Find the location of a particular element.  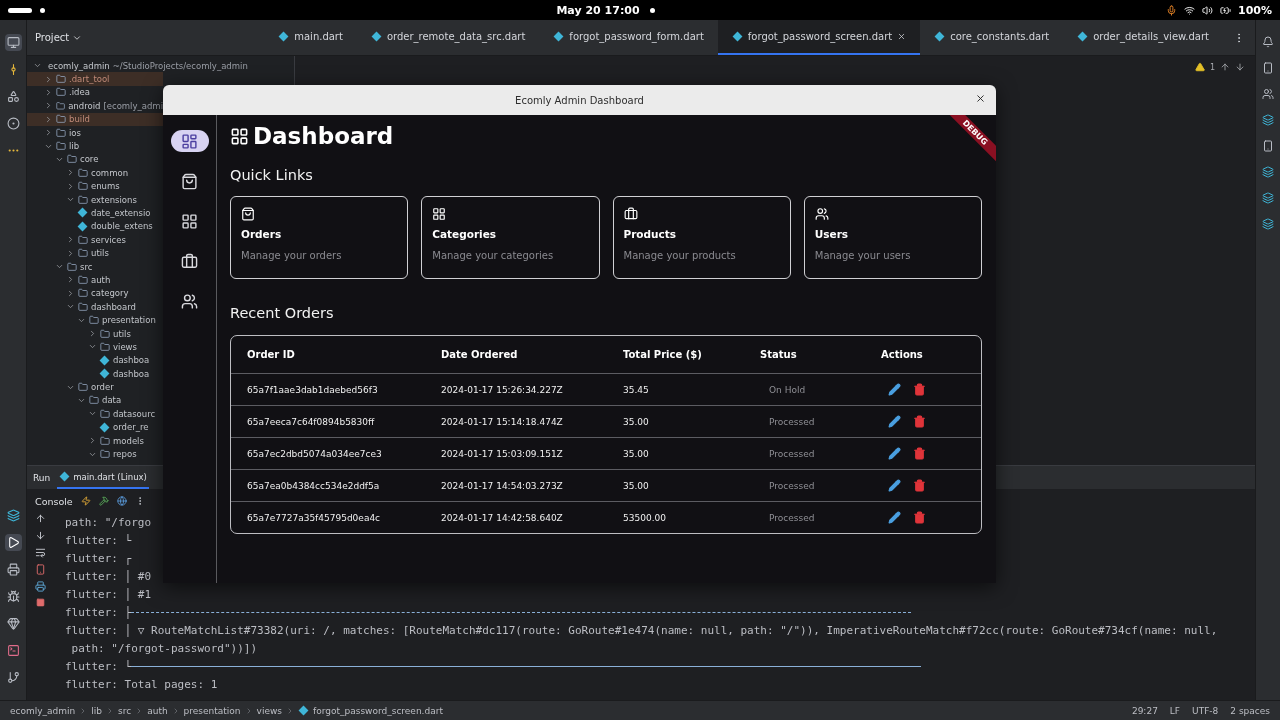

tree-item: common is located at coordinates (110, 172).